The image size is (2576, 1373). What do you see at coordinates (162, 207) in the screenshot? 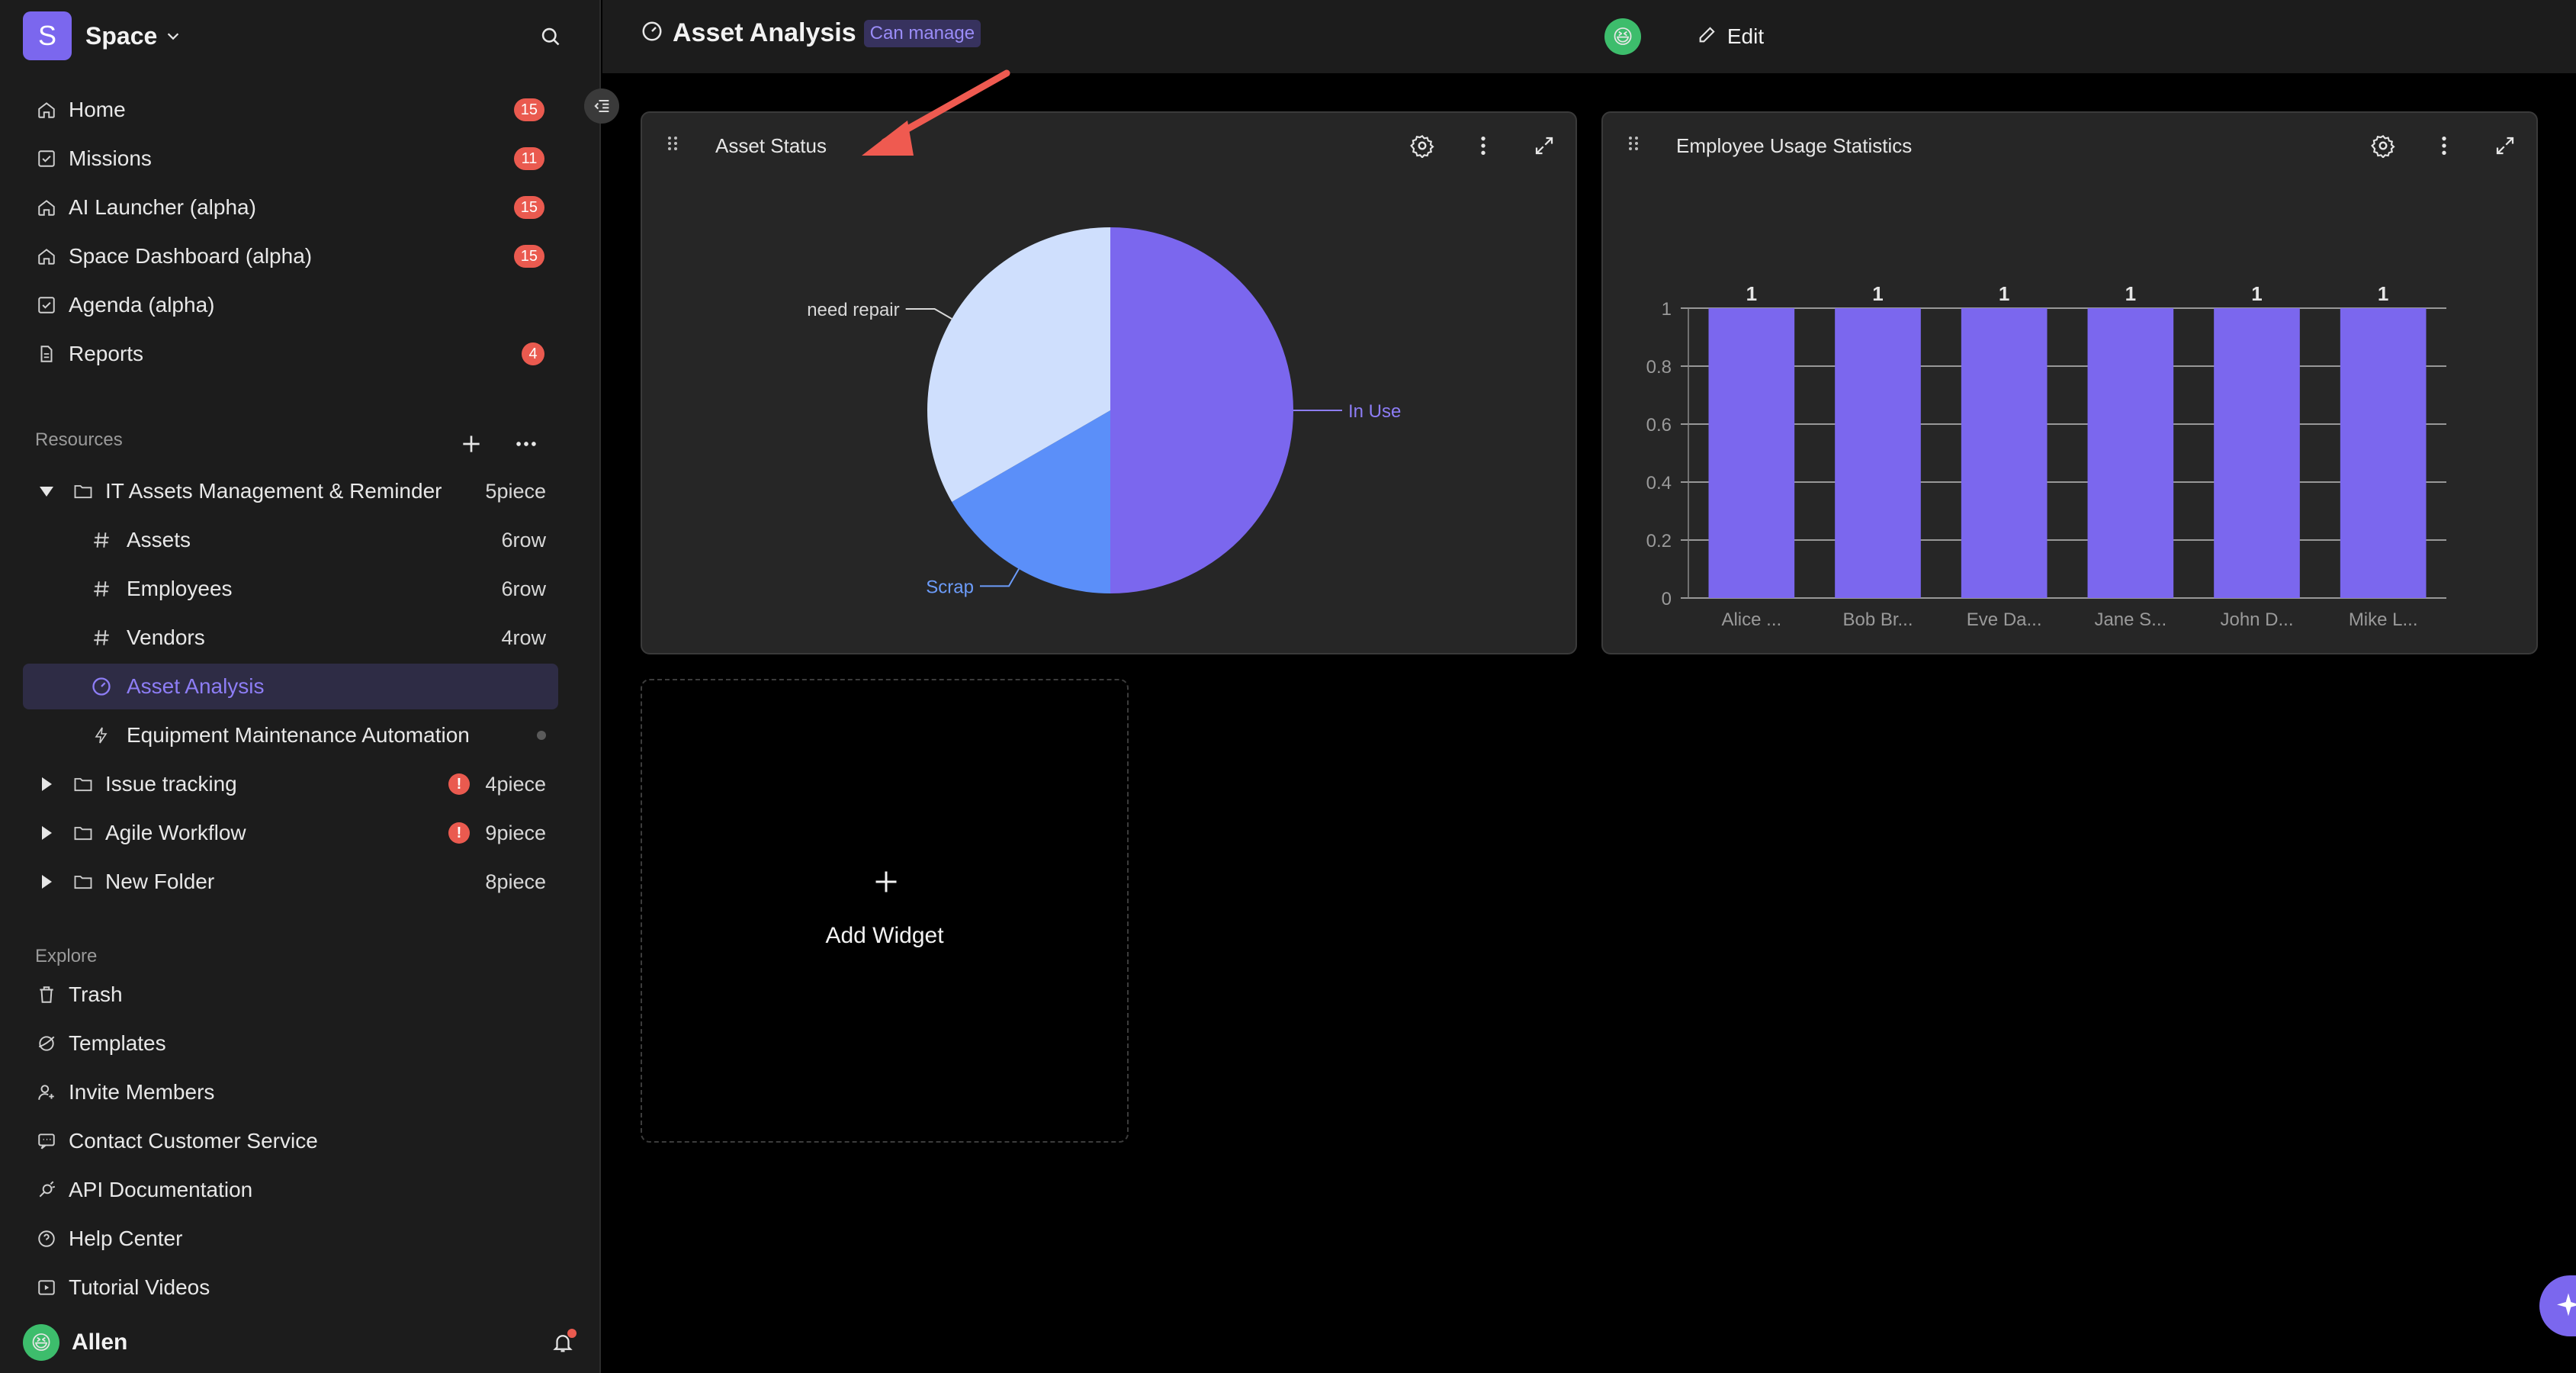
I see `nav-label: AI Launcher (alpha)` at bounding box center [162, 207].